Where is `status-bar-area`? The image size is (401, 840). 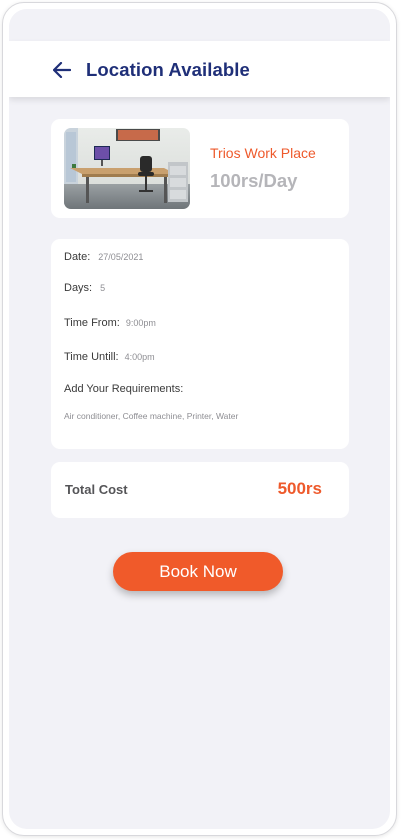
status-bar-area is located at coordinates (199, 25).